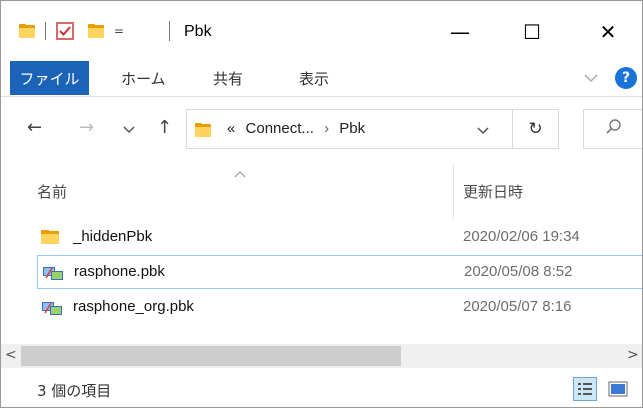  Describe the element at coordinates (119, 271) in the screenshot. I see `file-name: rasphone.pbk` at that location.